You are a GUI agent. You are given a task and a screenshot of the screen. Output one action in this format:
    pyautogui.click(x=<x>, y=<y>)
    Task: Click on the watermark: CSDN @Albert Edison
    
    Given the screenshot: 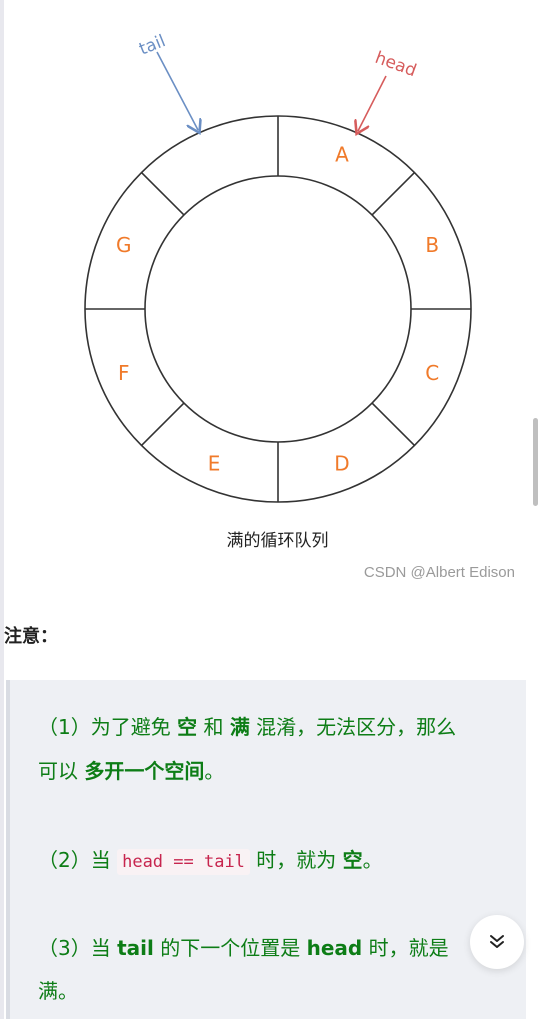 What is the action you would take?
    pyautogui.click(x=439, y=572)
    